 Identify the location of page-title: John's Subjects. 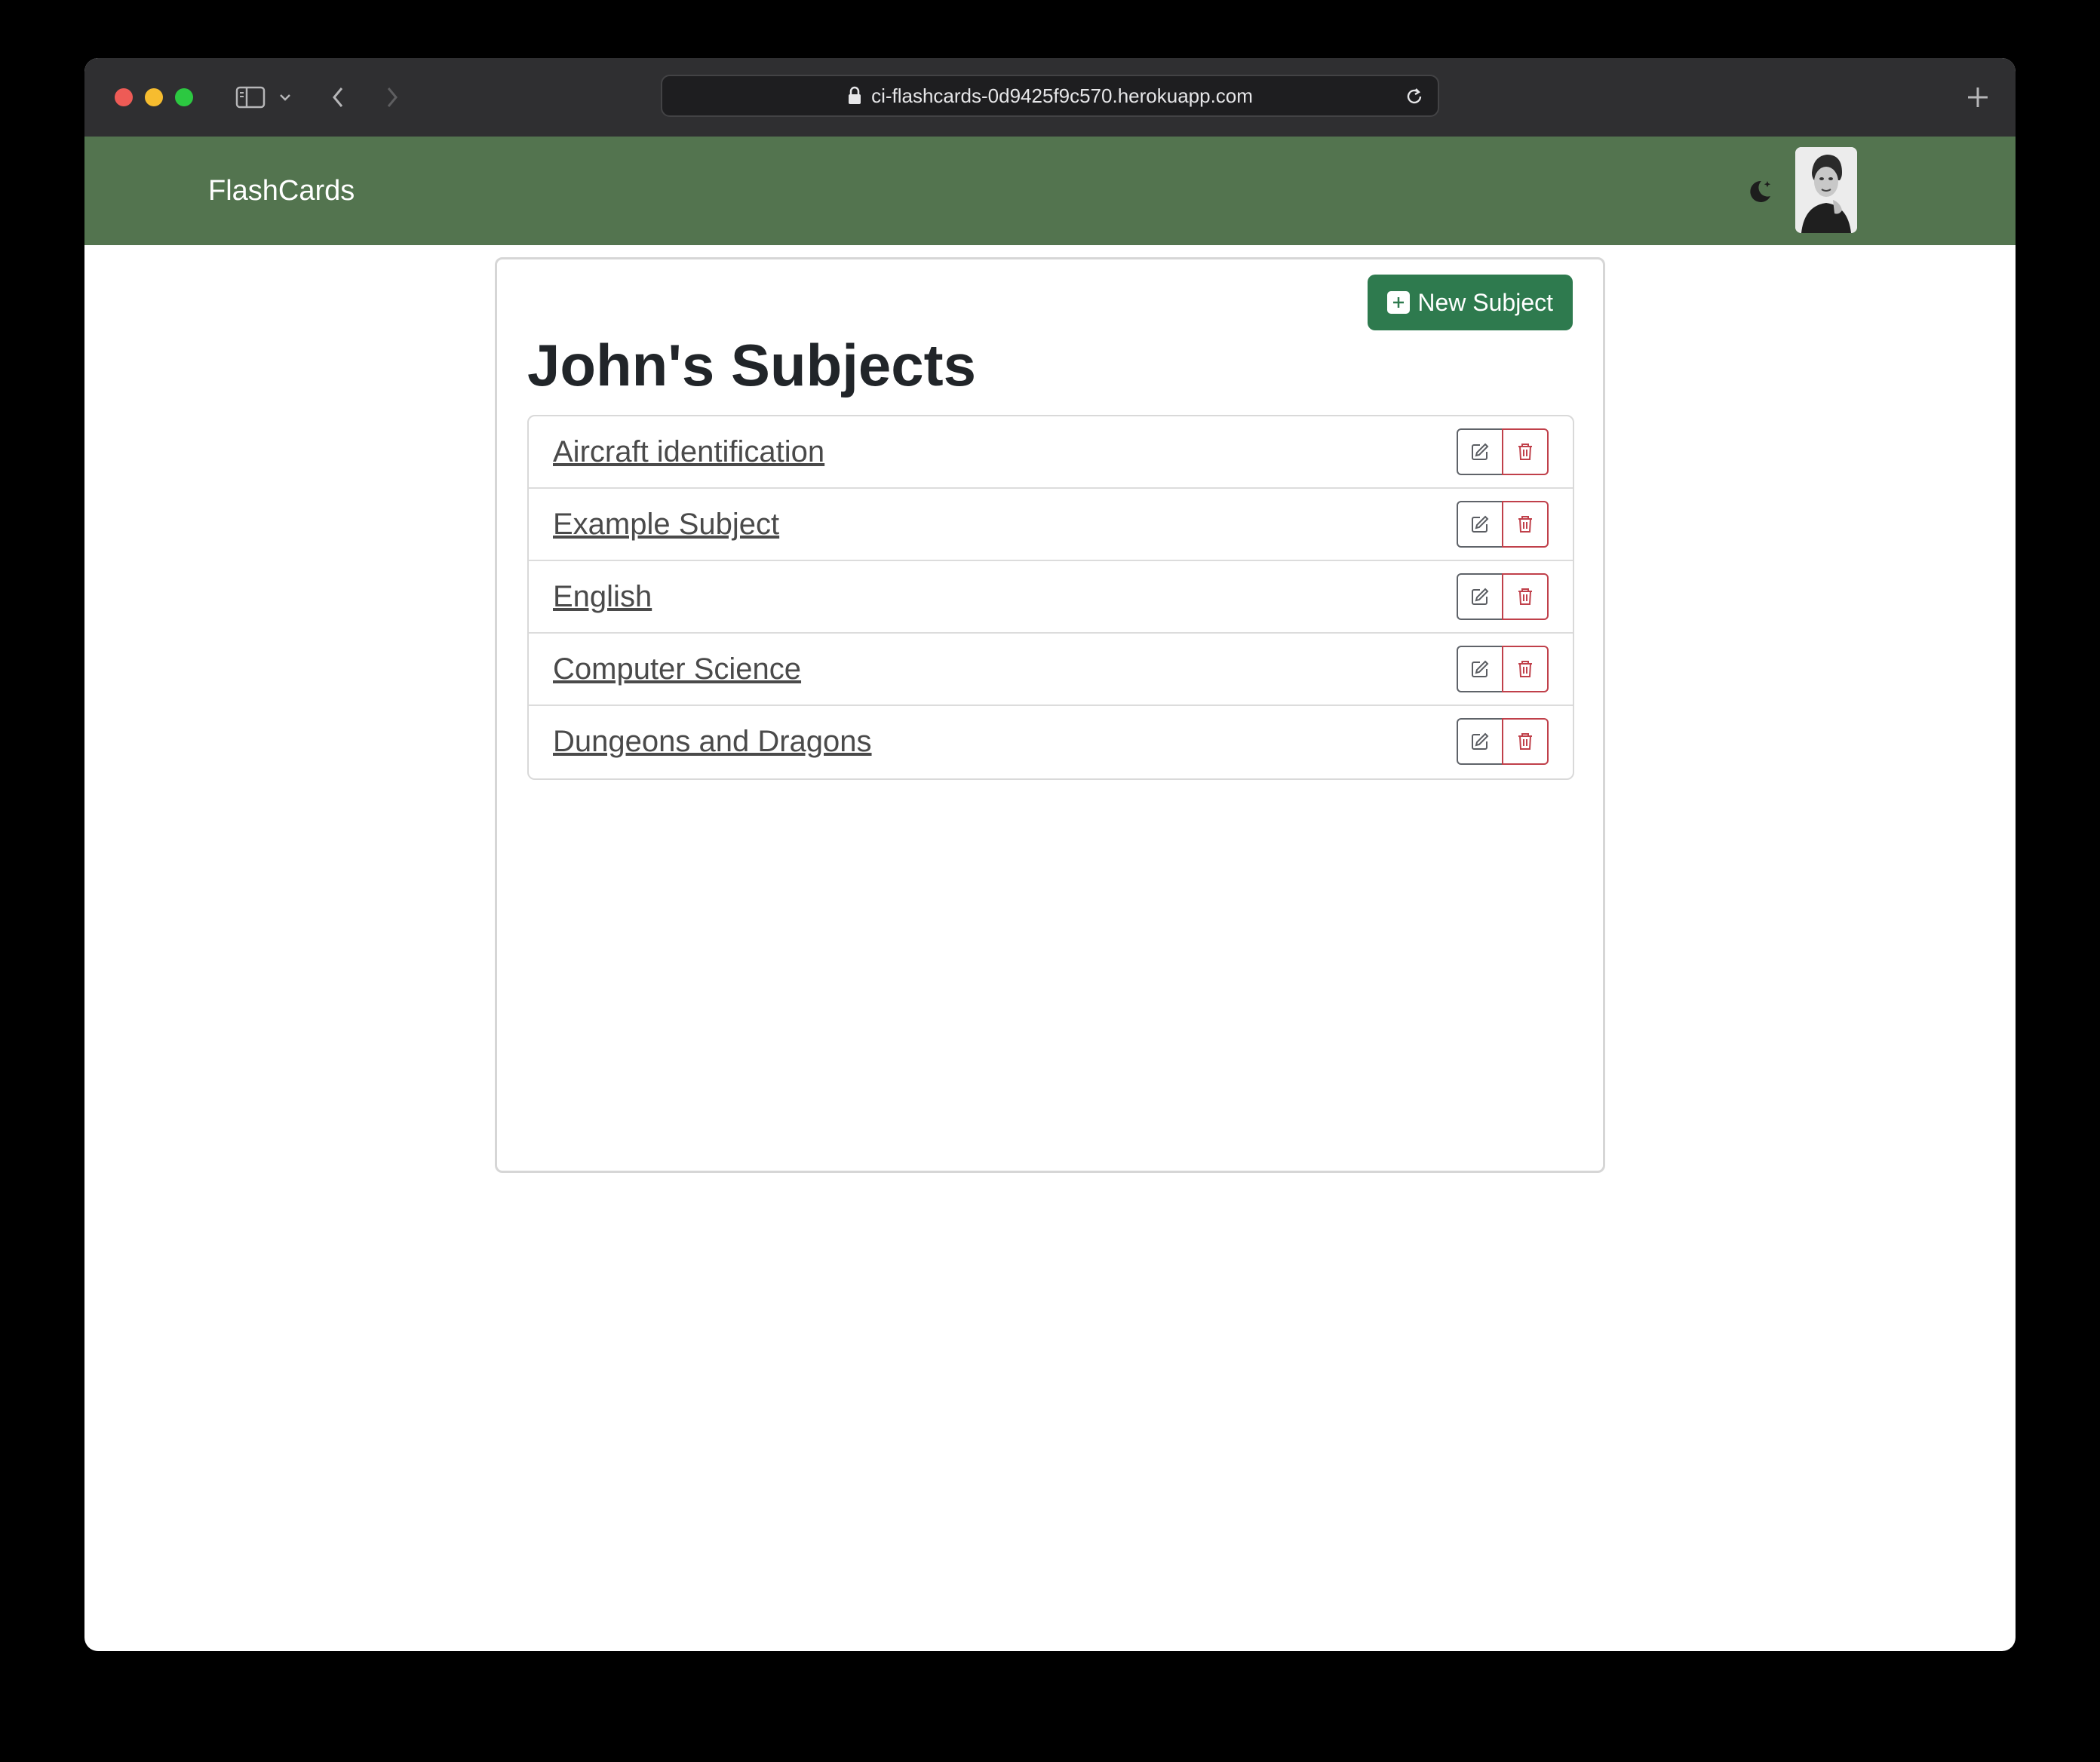
(752, 365).